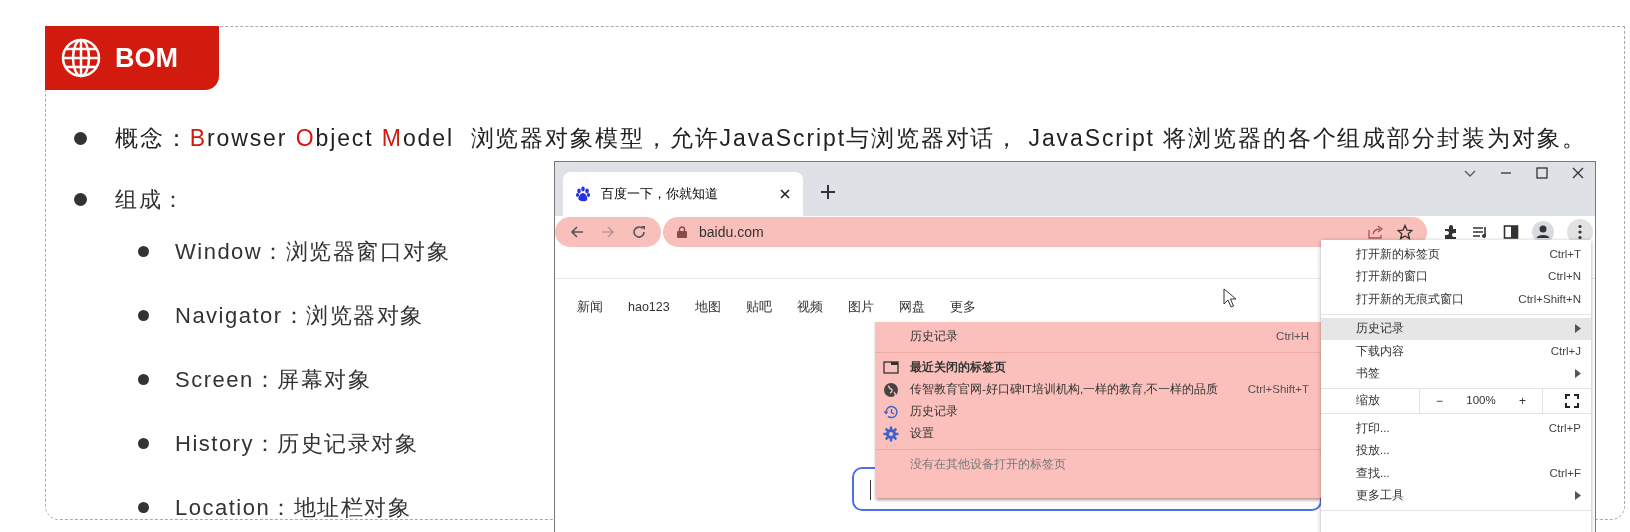 The width and height of the screenshot is (1630, 532). Describe the element at coordinates (1565, 473) in the screenshot. I see `shortcut-label: Ctrl+F` at that location.